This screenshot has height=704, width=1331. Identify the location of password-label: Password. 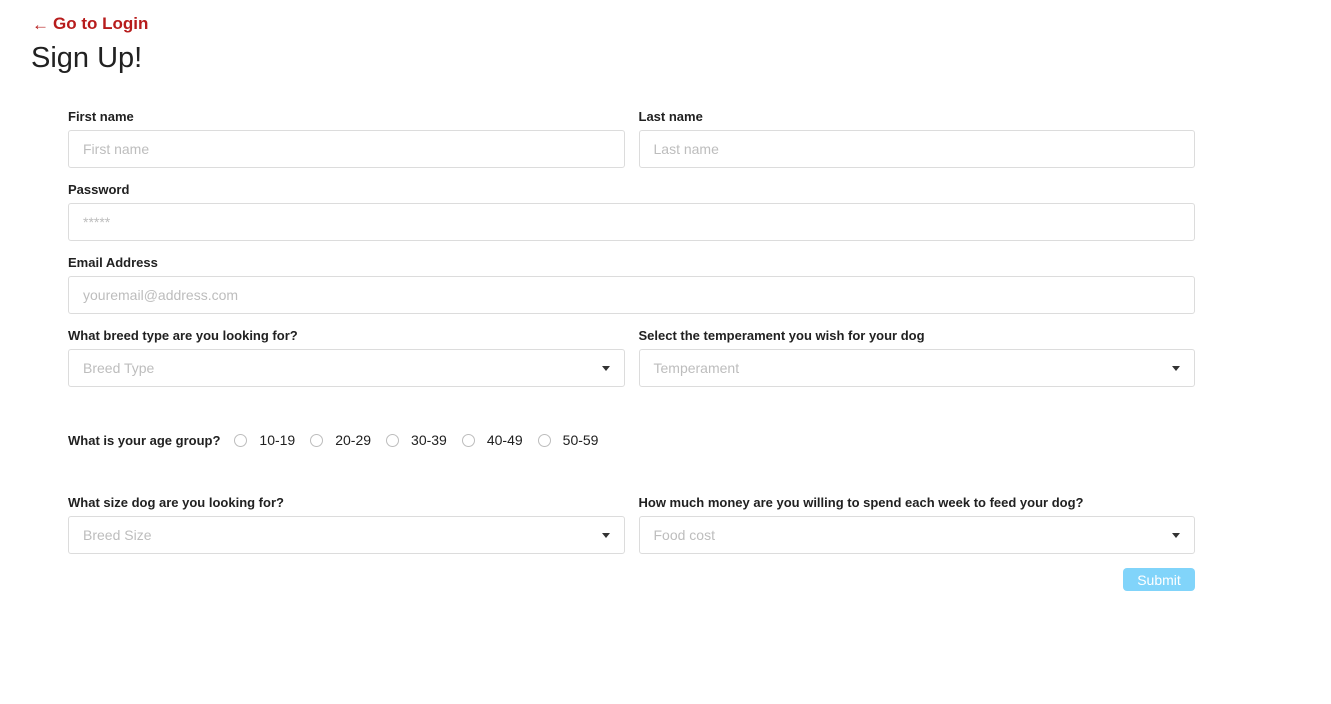
(99, 189).